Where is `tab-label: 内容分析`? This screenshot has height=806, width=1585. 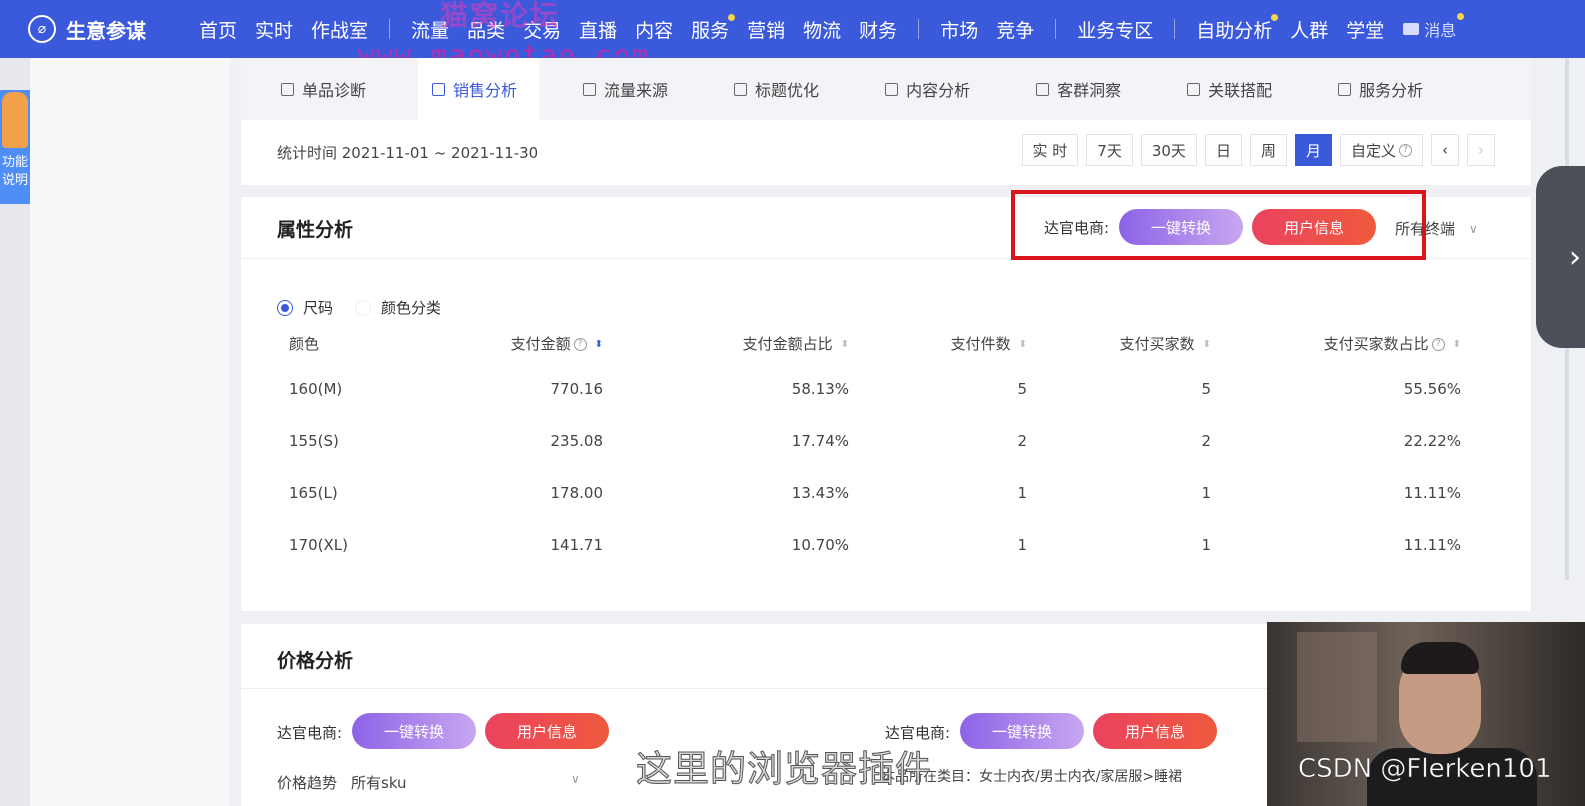 tab-label: 内容分析 is located at coordinates (938, 90).